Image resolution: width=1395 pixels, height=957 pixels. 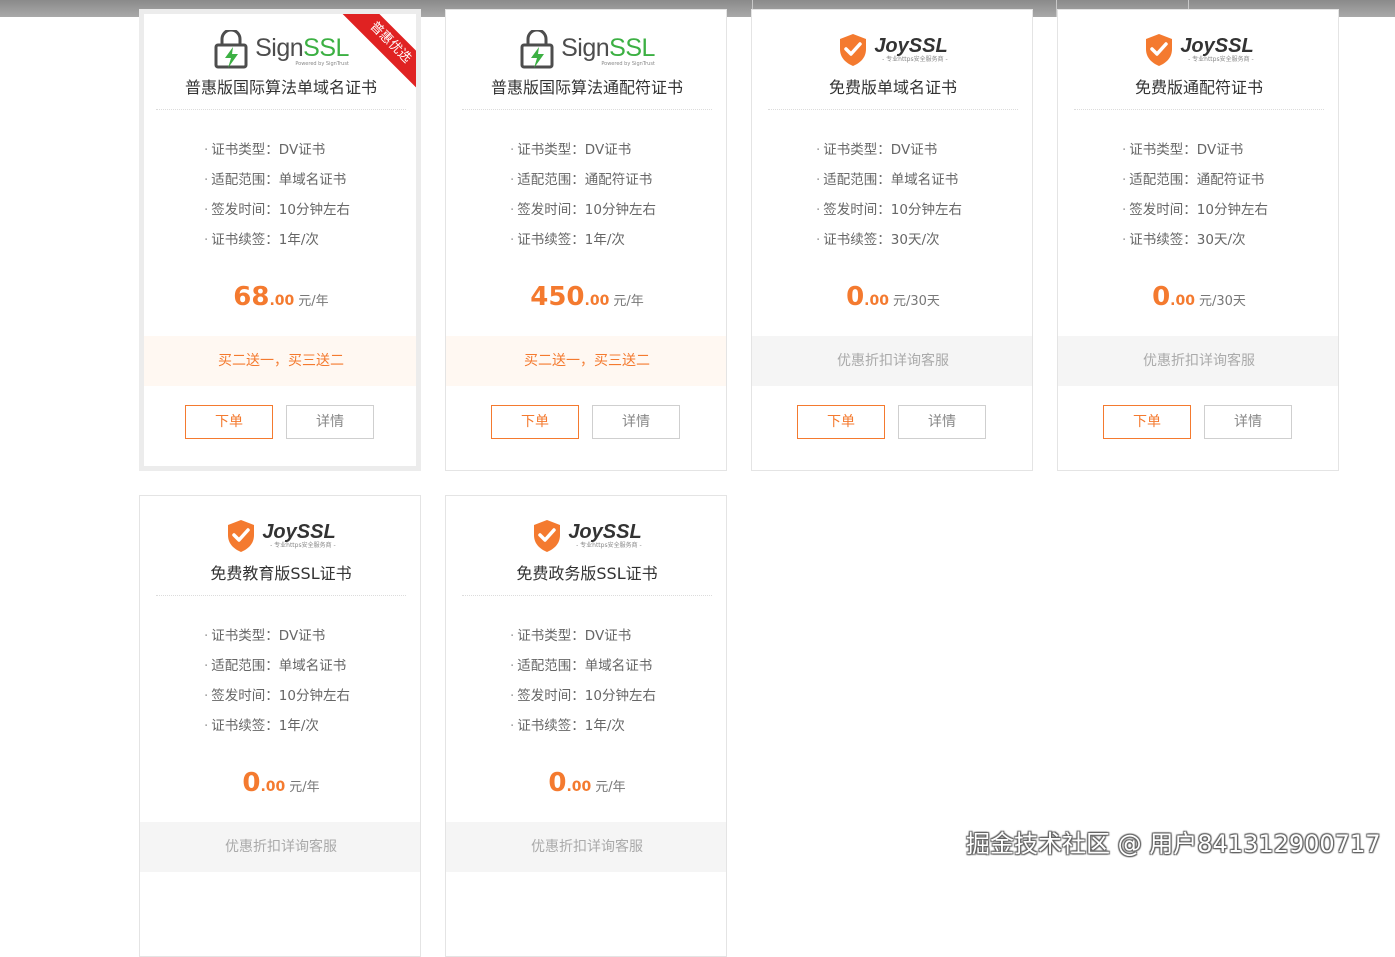 I want to click on feature-item: · 适配范围：通配符证书, so click(x=581, y=180).